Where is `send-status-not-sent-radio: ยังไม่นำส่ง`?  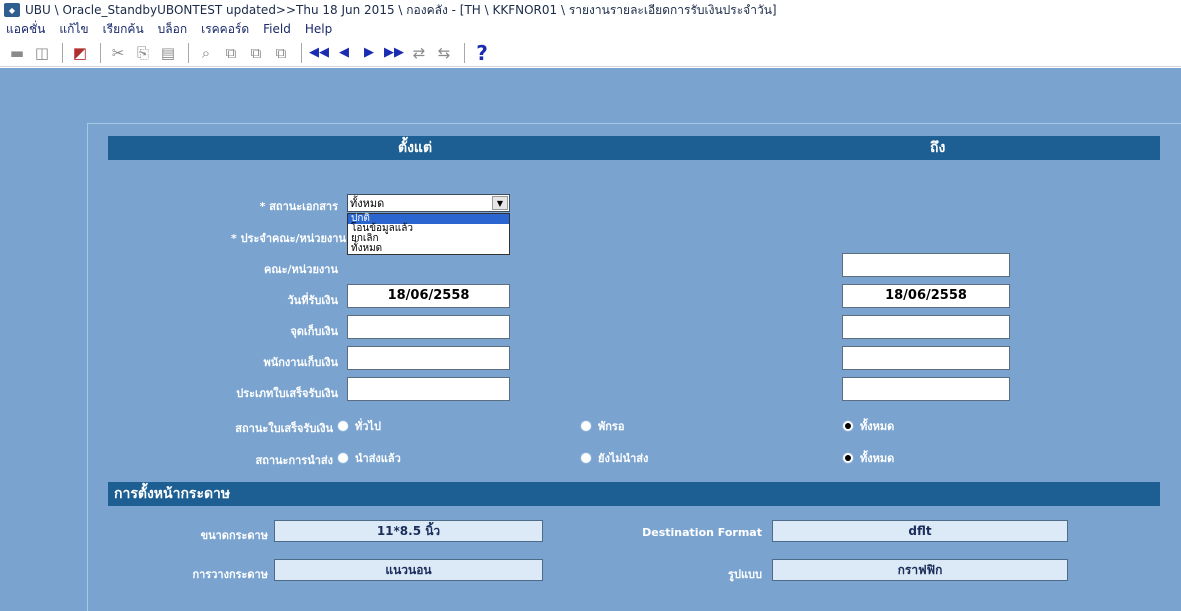
send-status-not-sent-radio: ยังไม่นำส่ง is located at coordinates (614, 458).